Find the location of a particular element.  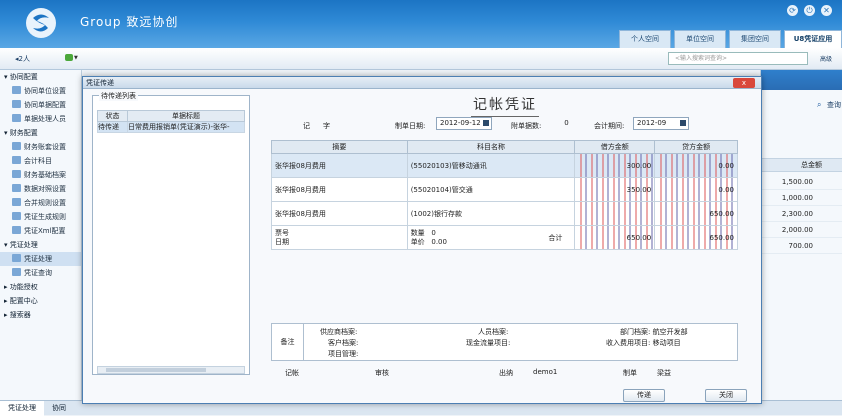

online-users: ◂2人 is located at coordinates (22, 59).